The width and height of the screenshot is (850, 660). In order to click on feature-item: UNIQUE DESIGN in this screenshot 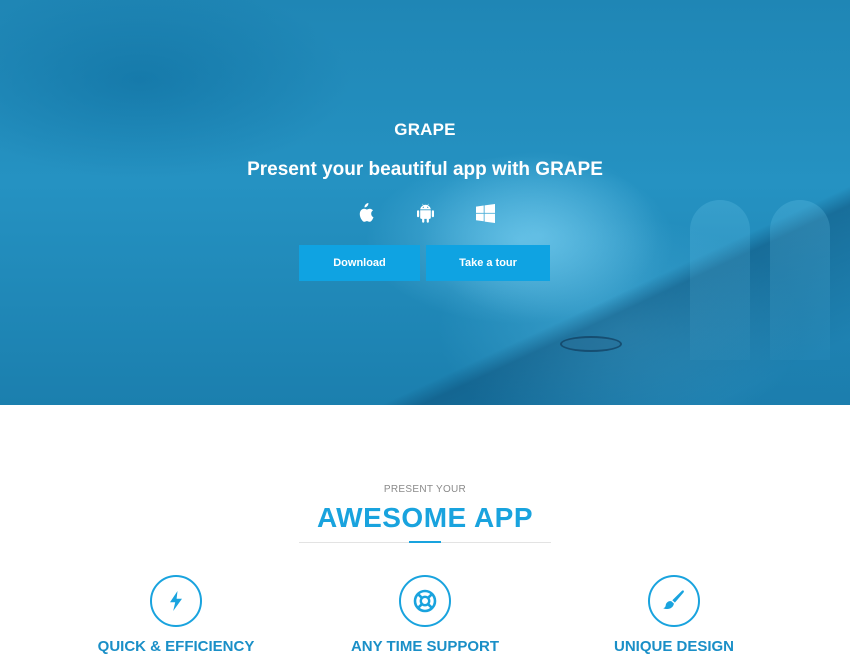, I will do `click(674, 615)`.